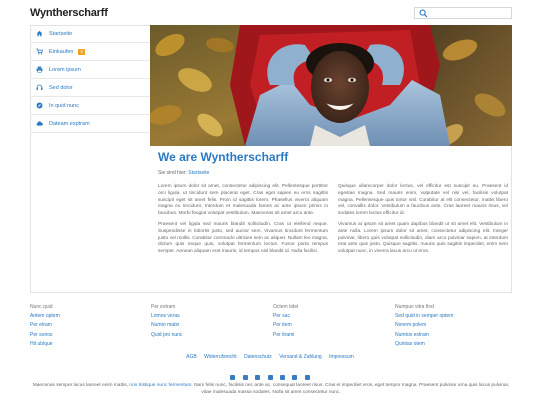  What do you see at coordinates (61, 87) in the screenshot?
I see `sidebar-item-label: Sed dolor` at bounding box center [61, 87].